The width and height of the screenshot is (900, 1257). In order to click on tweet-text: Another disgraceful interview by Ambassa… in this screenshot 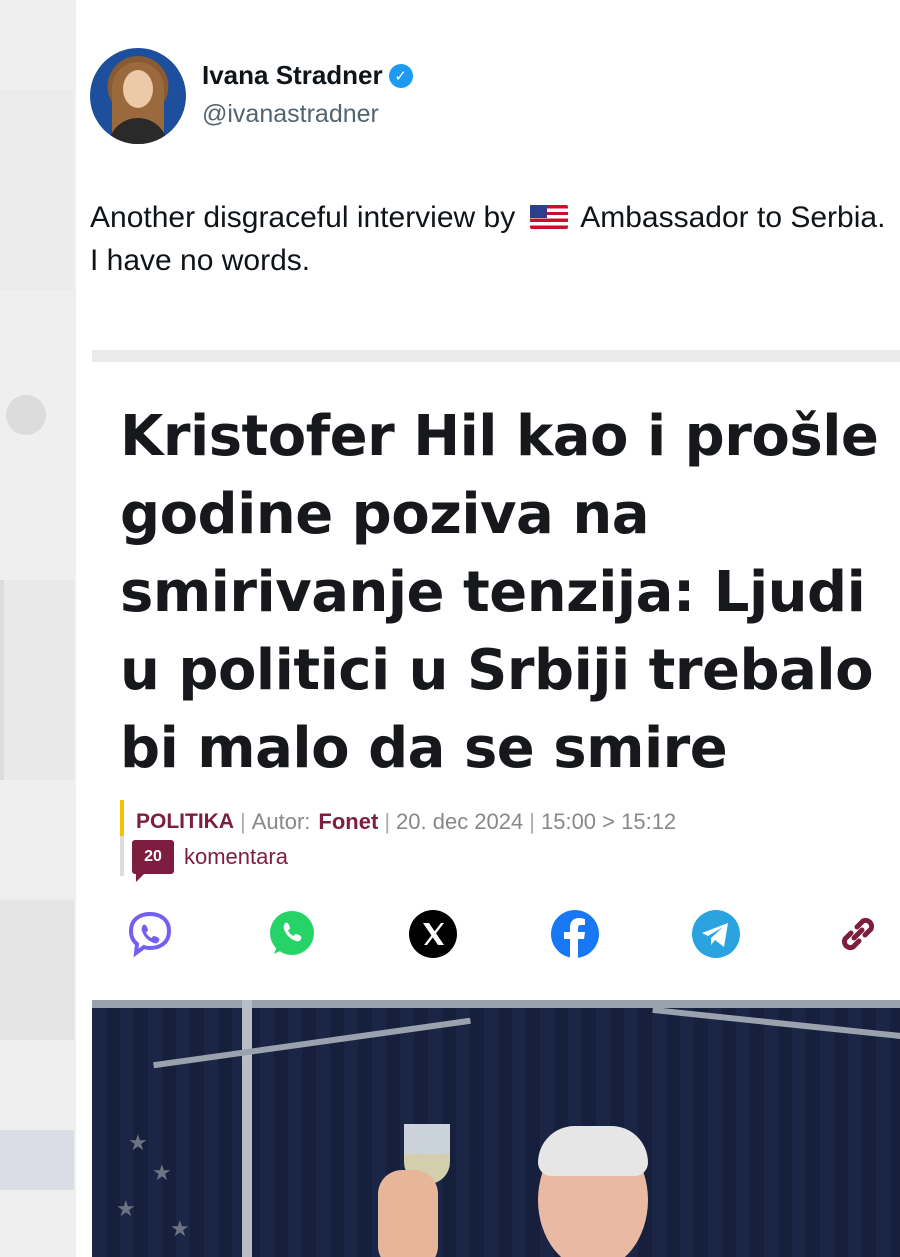, I will do `click(490, 239)`.